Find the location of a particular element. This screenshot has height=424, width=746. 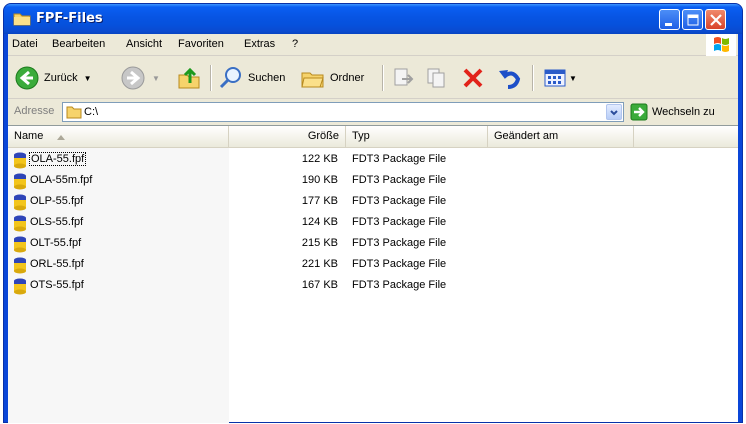

minimize-button is located at coordinates (669, 19).